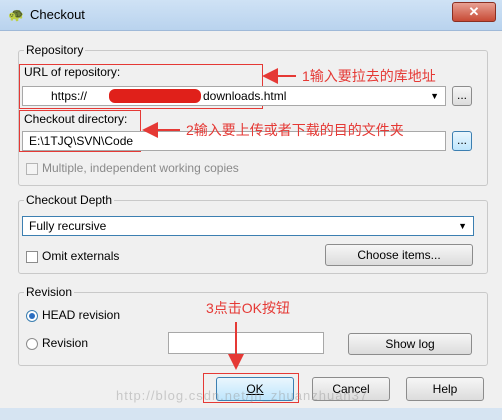  What do you see at coordinates (369, 76) in the screenshot?
I see `annotation-step1: 1输入要拉去的库地址` at bounding box center [369, 76].